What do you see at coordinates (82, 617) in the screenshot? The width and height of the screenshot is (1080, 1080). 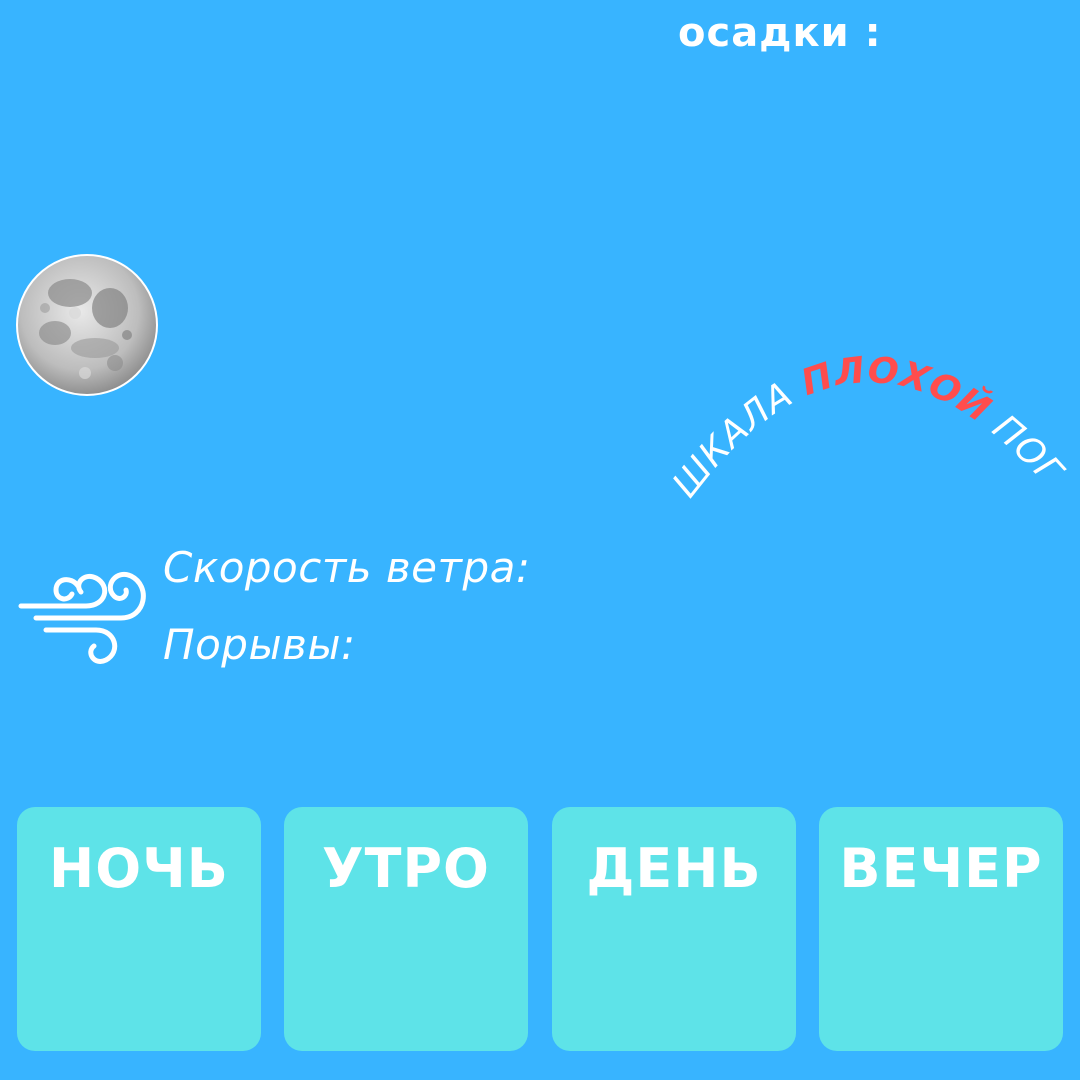 I see `wind-icon` at bounding box center [82, 617].